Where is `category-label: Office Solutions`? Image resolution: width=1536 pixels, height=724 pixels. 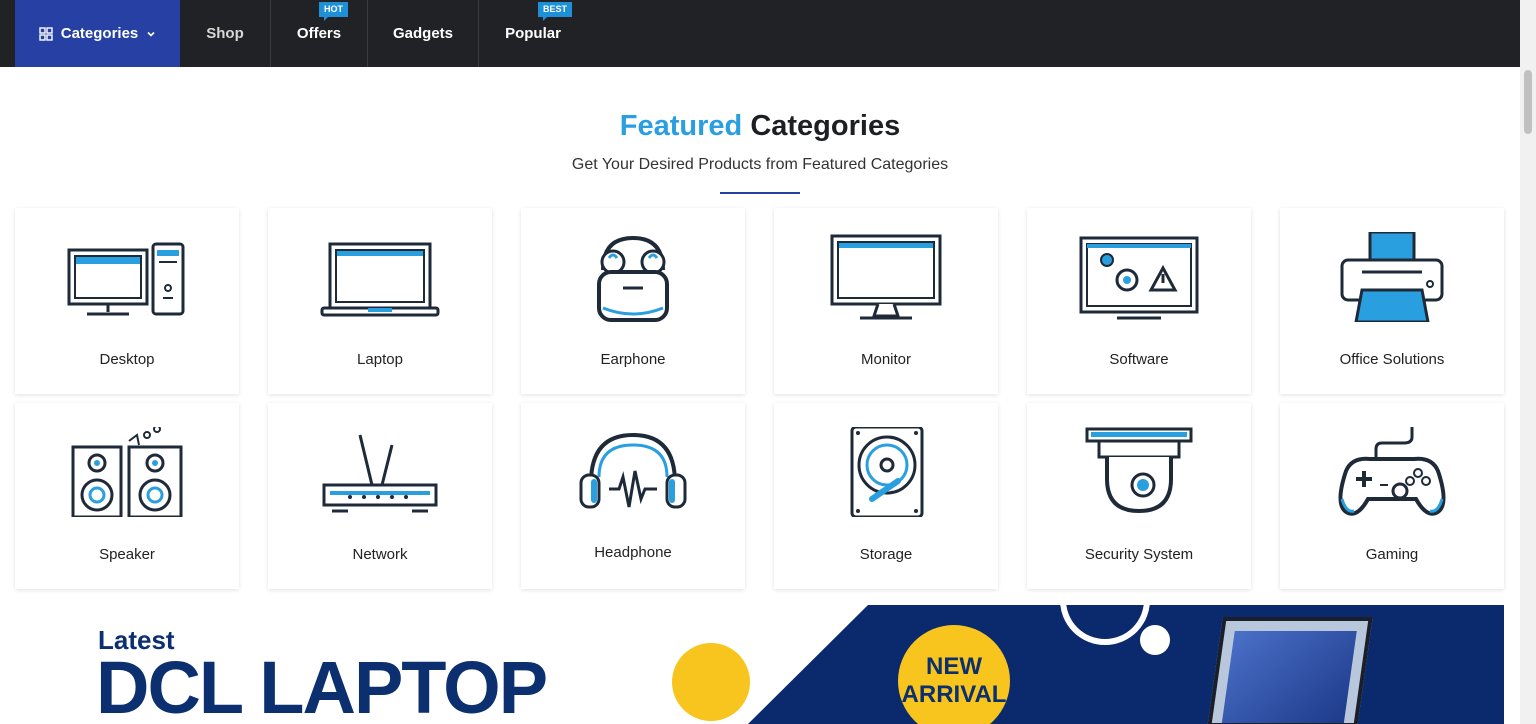
category-label: Office Solutions is located at coordinates (1392, 359).